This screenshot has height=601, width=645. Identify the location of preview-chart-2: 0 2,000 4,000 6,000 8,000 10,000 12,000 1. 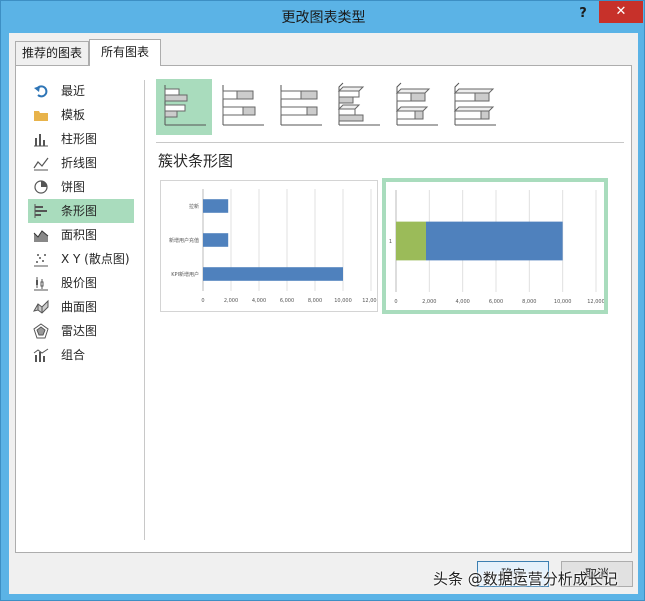
(496, 247).